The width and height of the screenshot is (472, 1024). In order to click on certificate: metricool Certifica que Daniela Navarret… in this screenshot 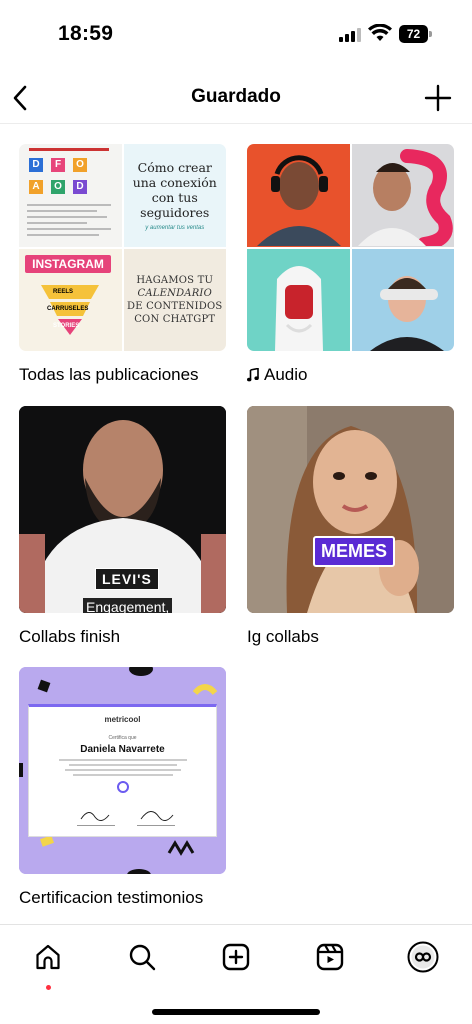, I will do `click(122, 770)`.